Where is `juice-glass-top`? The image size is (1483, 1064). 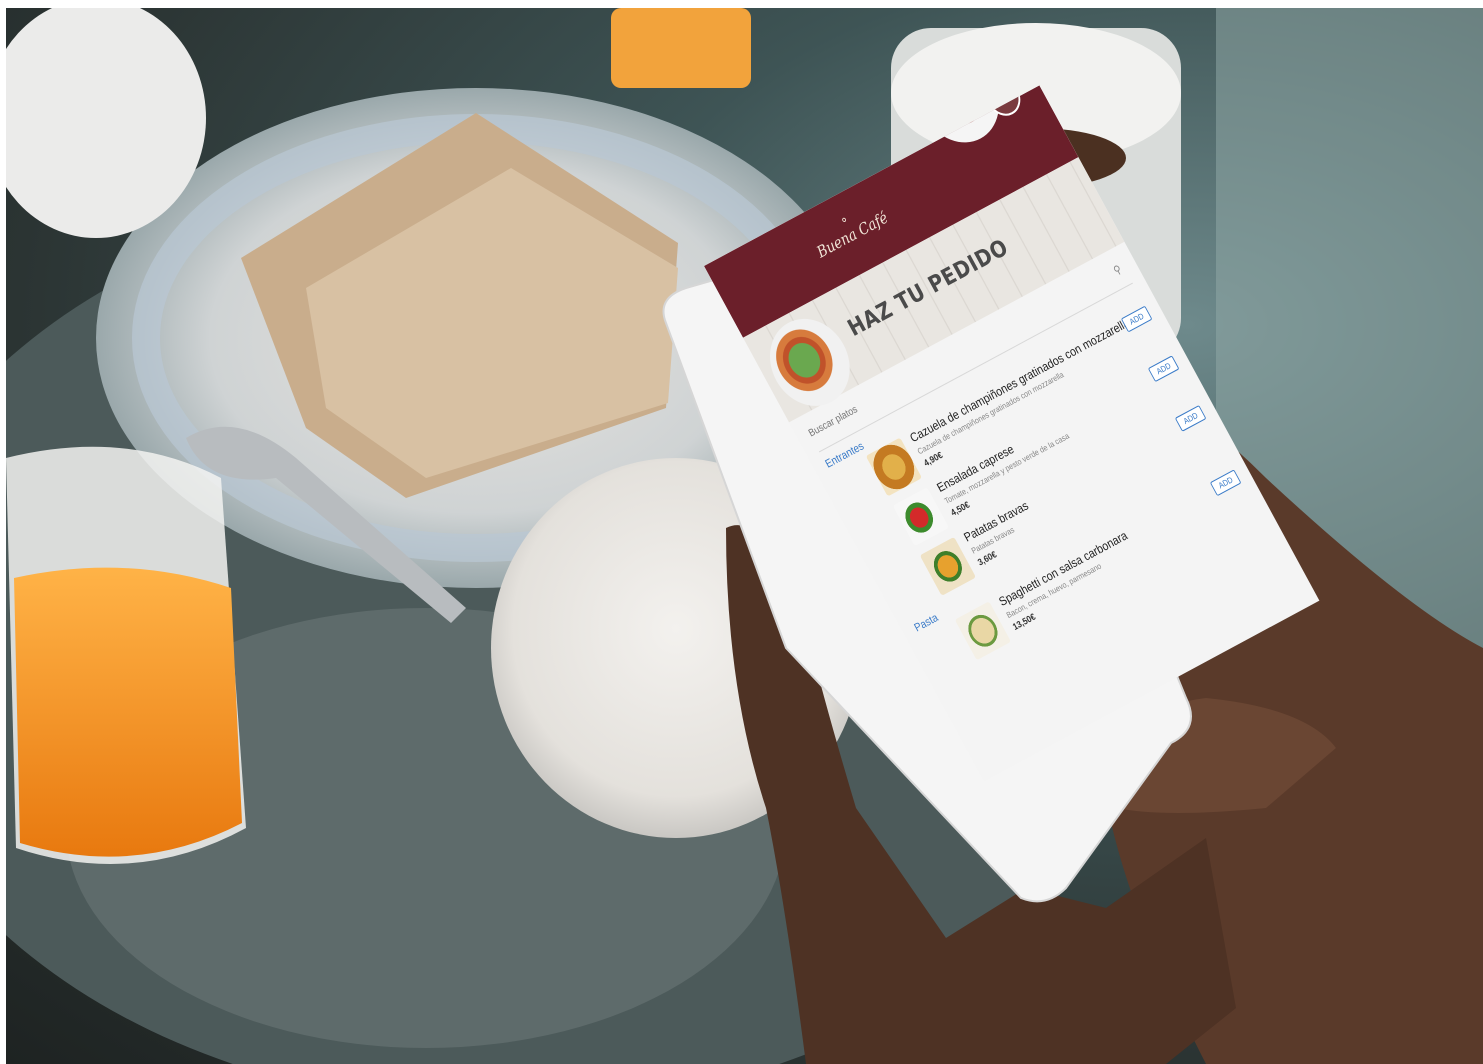
juice-glass-top is located at coordinates (681, 48).